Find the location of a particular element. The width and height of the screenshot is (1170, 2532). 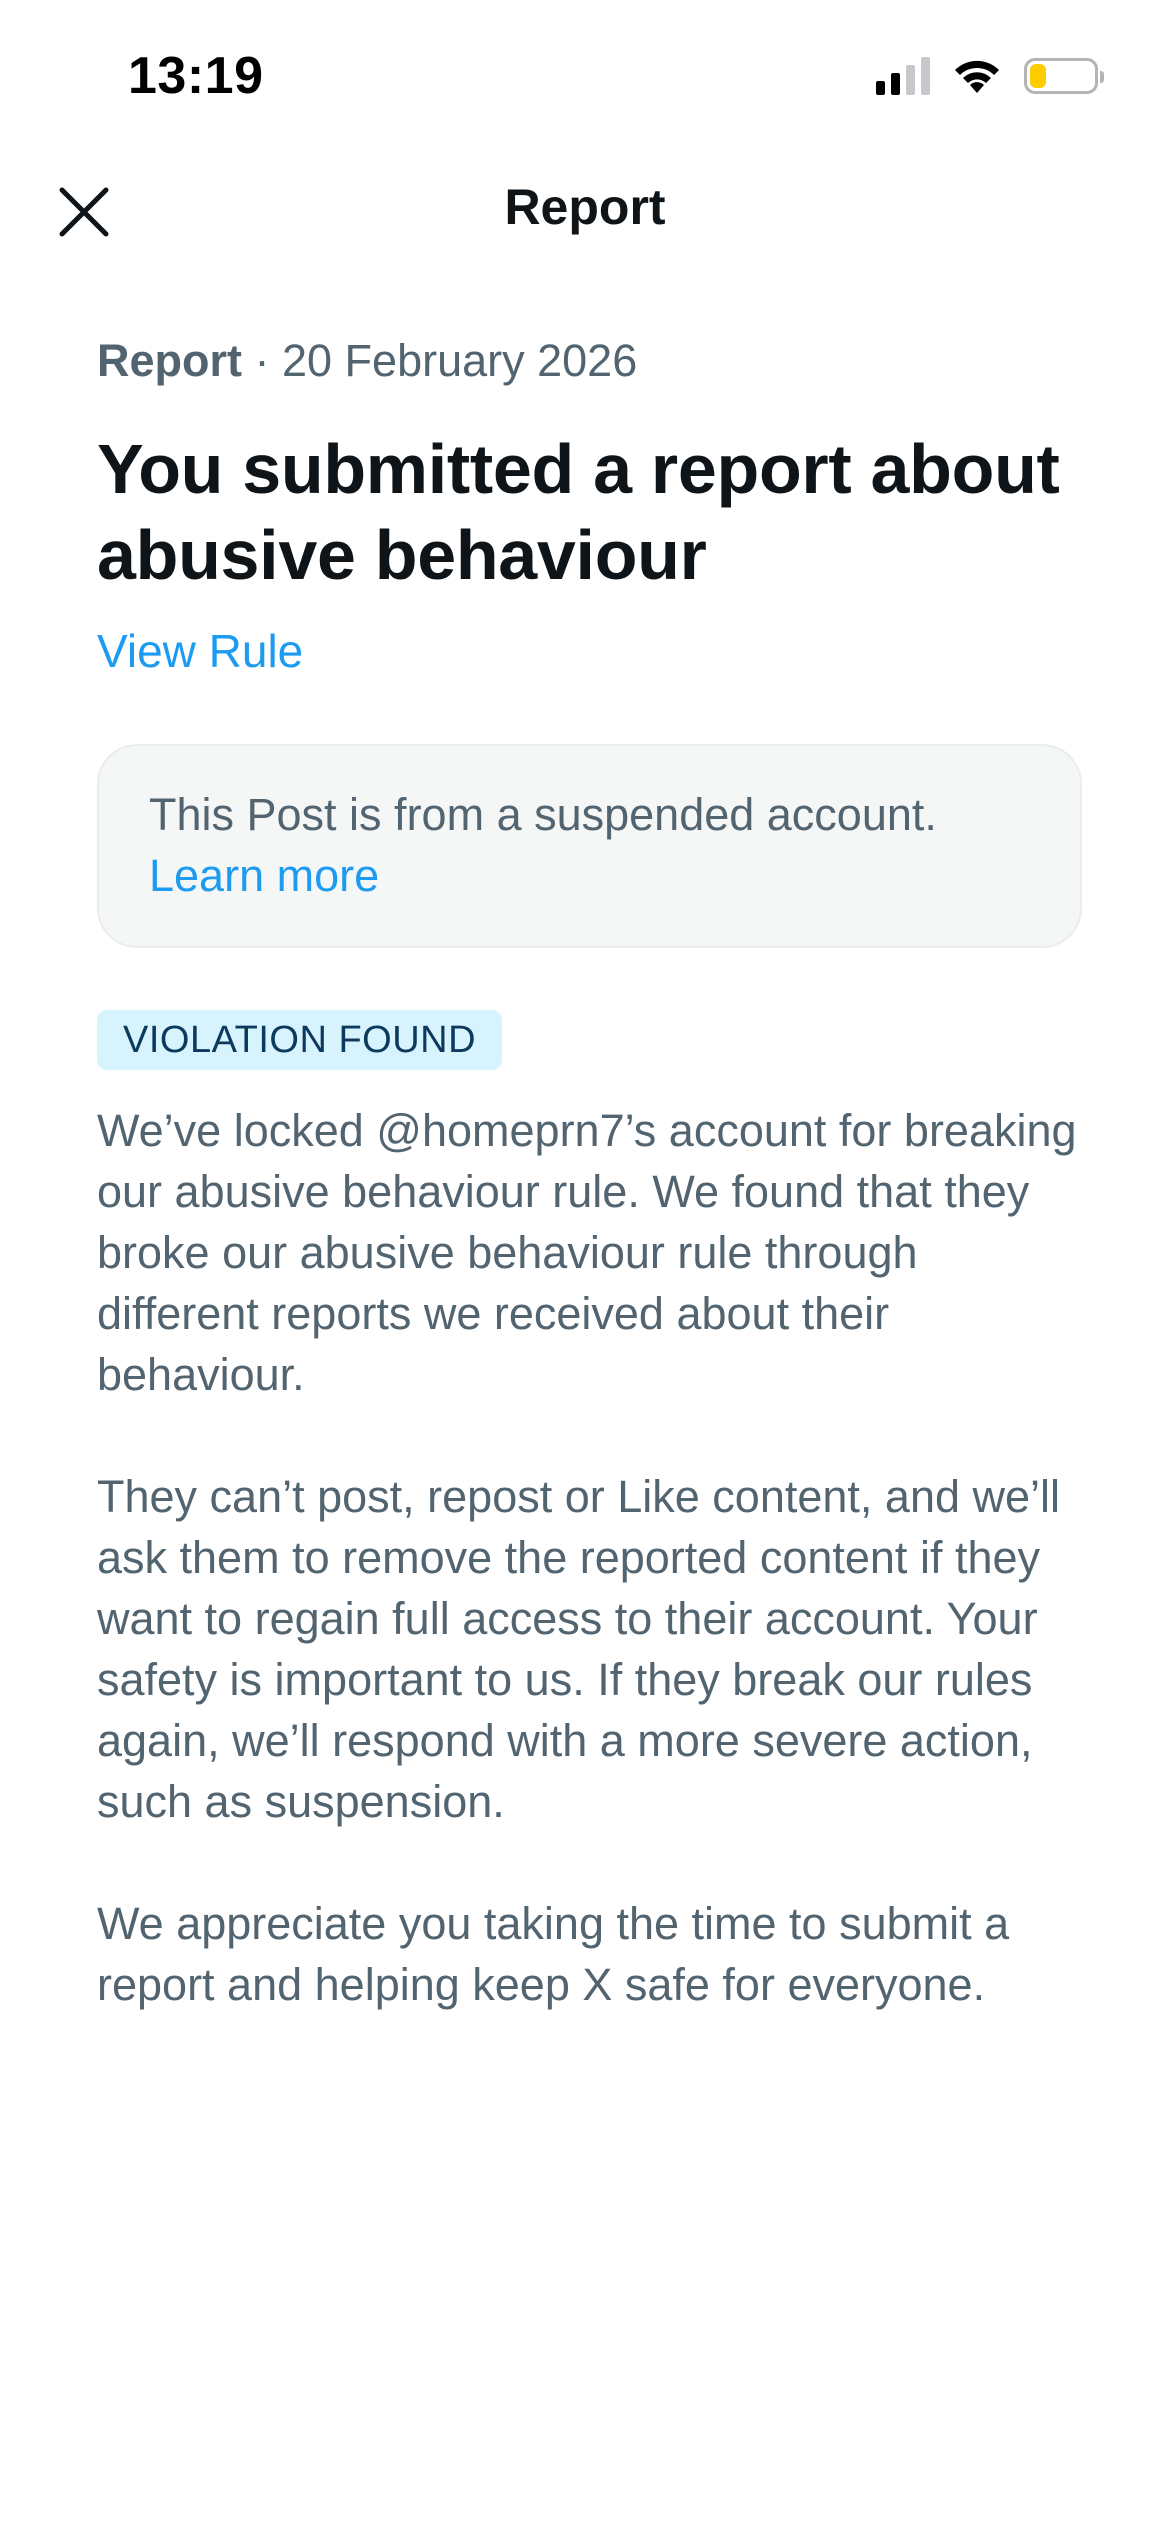

status-badge: VIOLATION FOUND is located at coordinates (300, 1040).